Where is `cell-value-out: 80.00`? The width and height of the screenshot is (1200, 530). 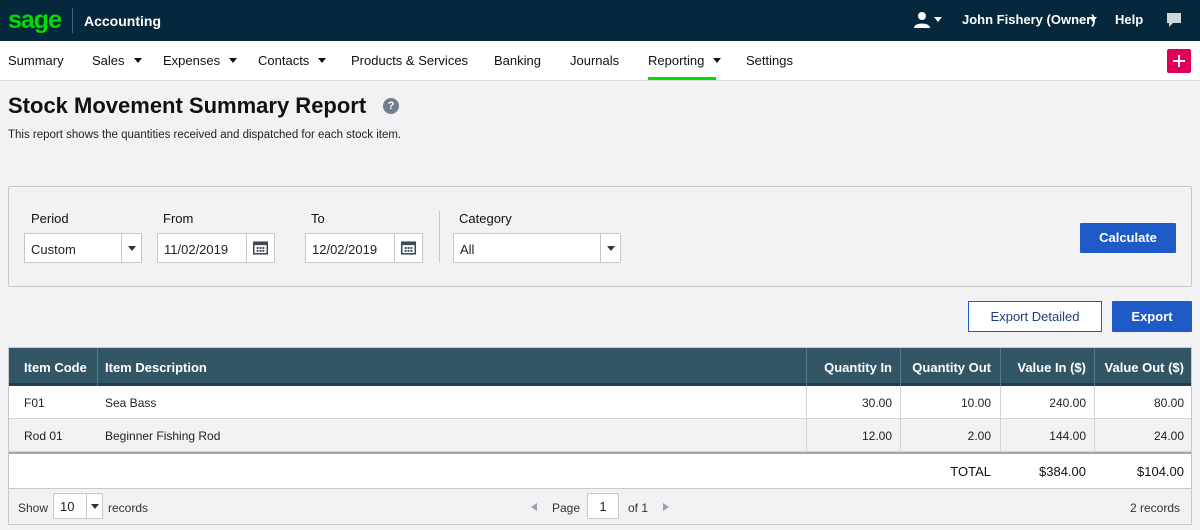 cell-value-out: 80.00 is located at coordinates (1168, 403).